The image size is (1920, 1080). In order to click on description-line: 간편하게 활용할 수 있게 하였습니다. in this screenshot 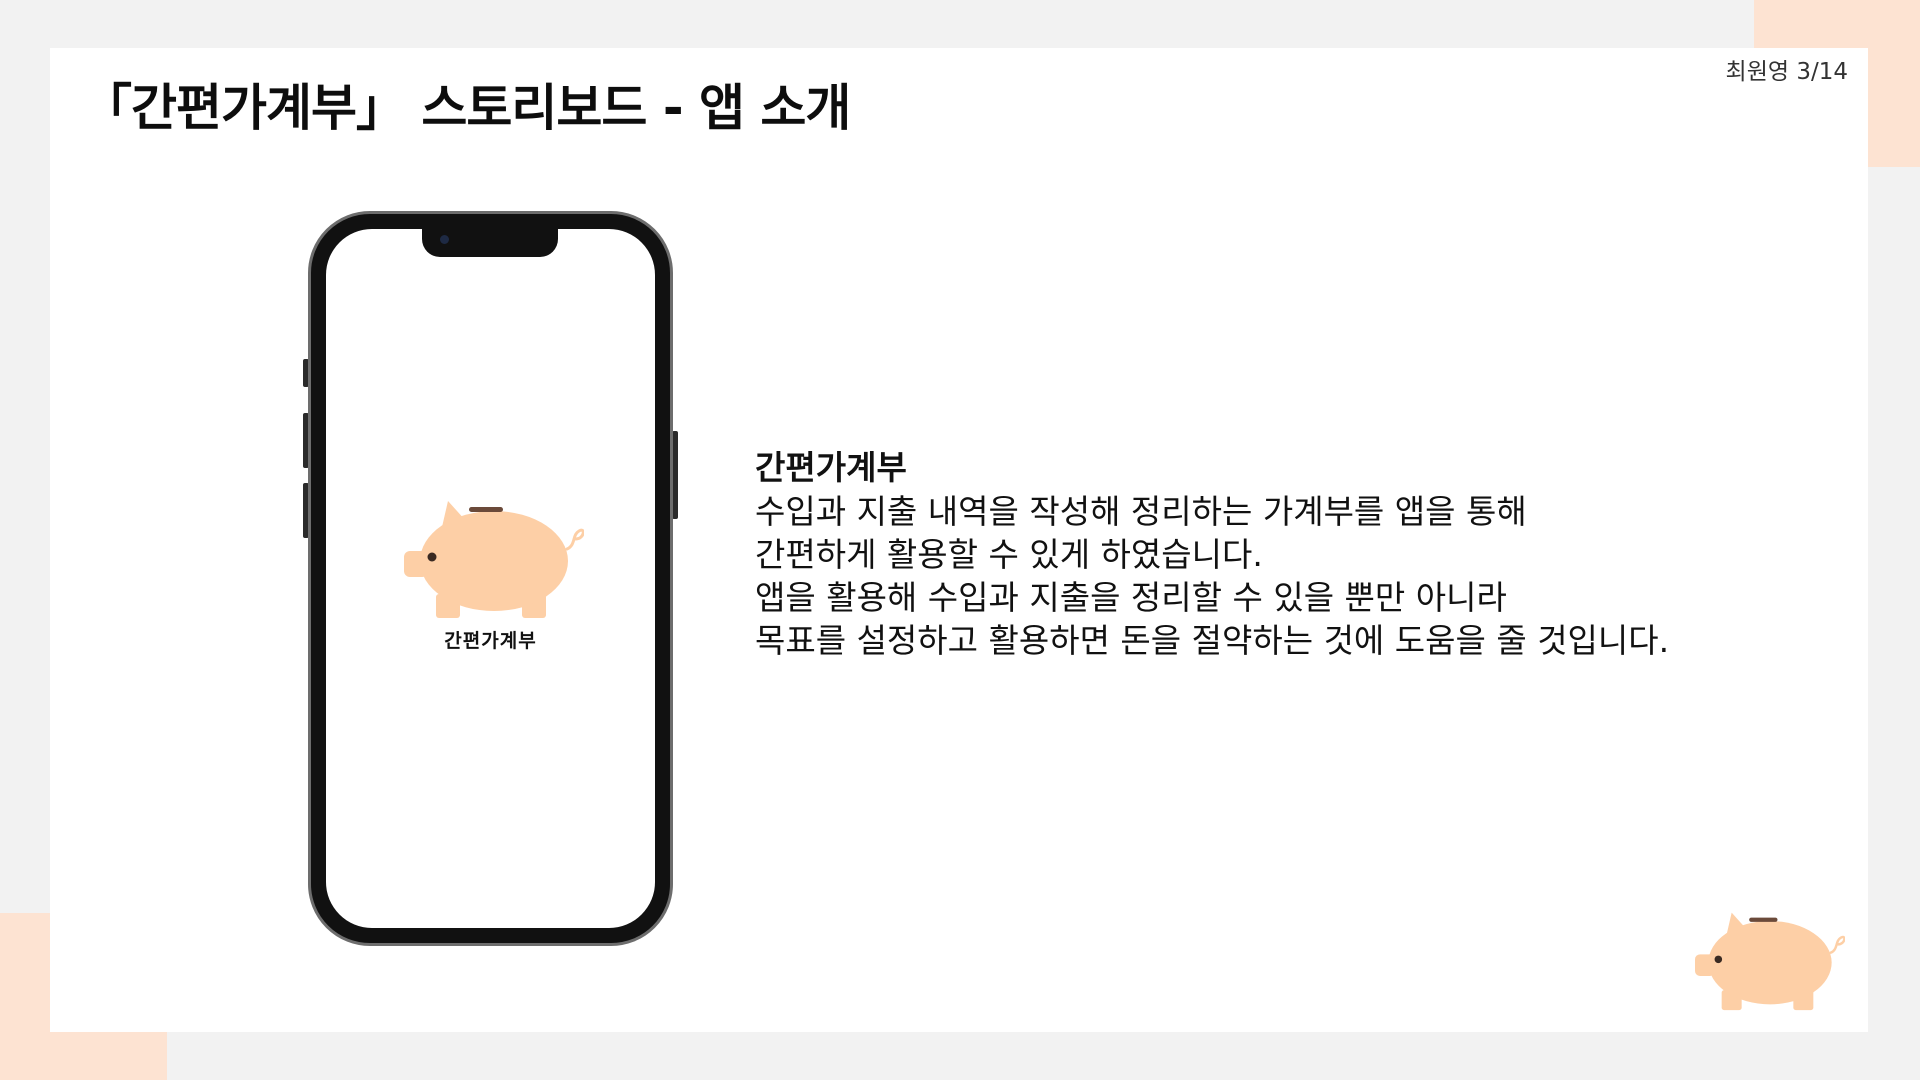, I will do `click(1009, 554)`.